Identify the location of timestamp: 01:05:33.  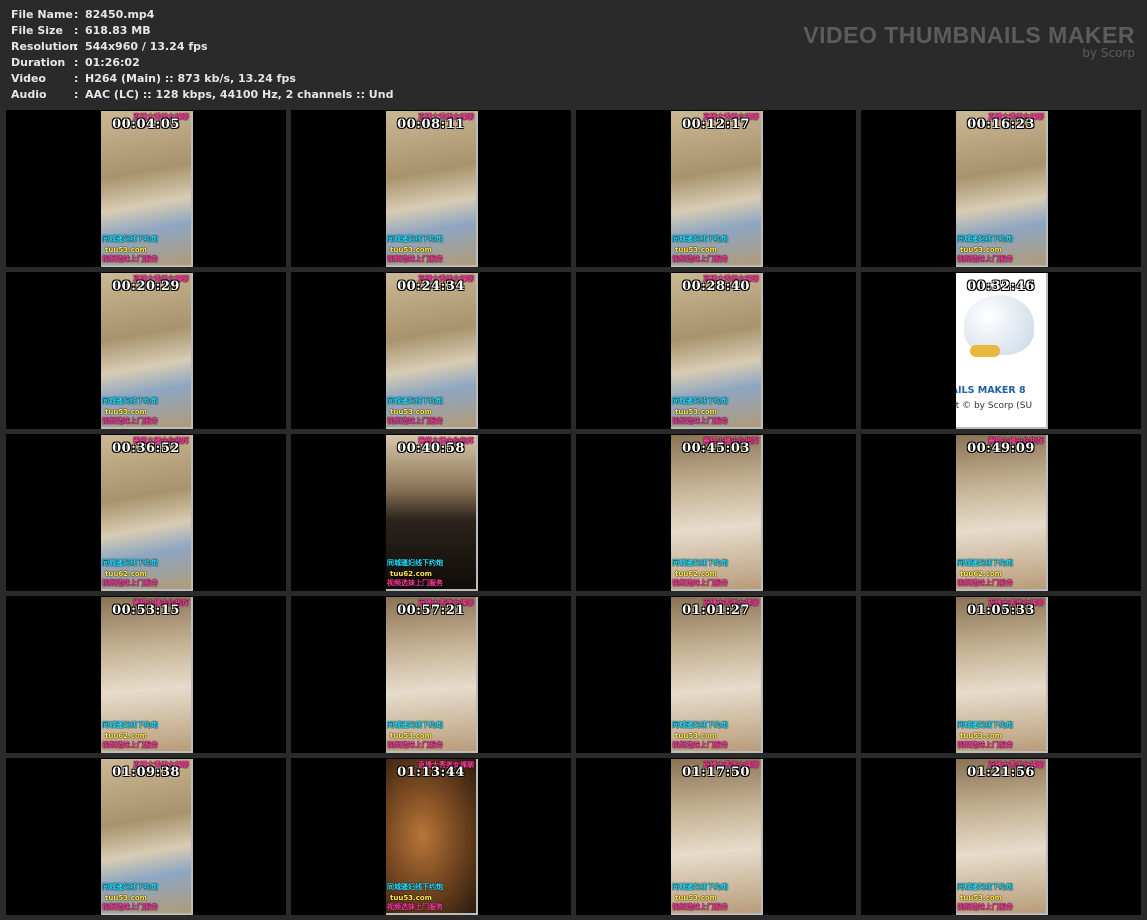
(1001, 610).